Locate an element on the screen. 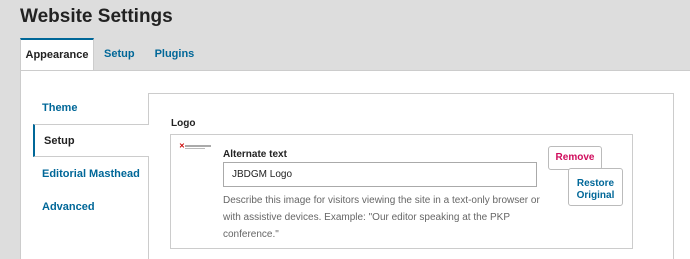 This screenshot has width=690, height=259. logo-label: Logo is located at coordinates (183, 123).